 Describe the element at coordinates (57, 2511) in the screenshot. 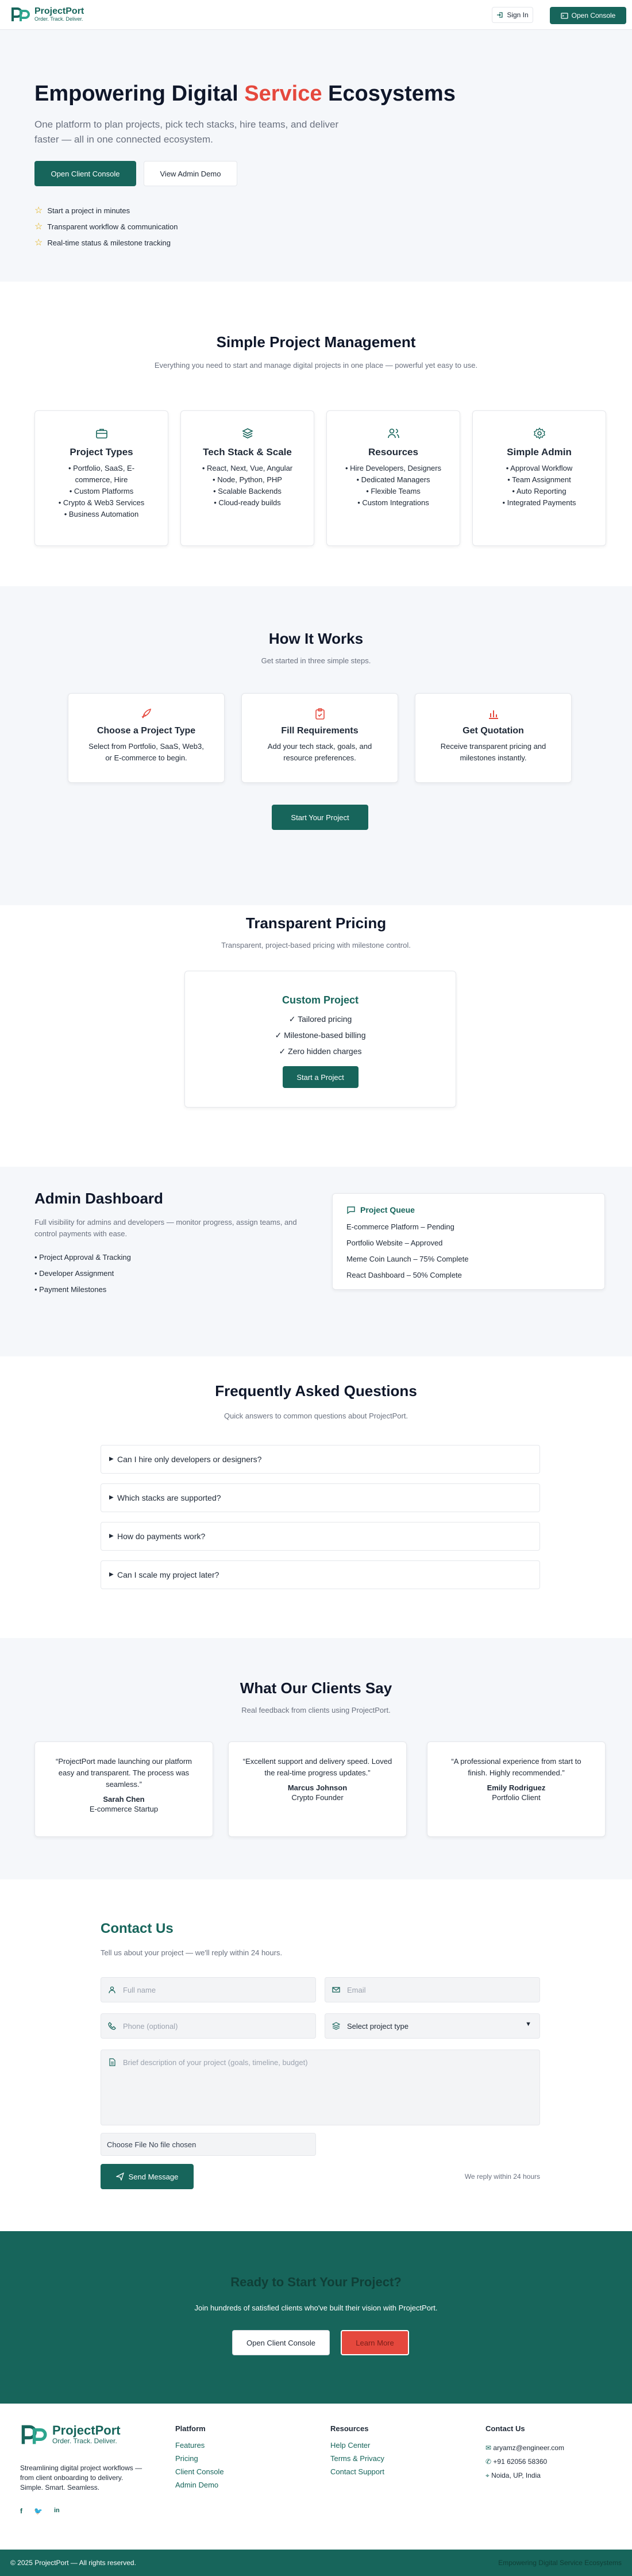

I see `linkedin-icon: in` at that location.